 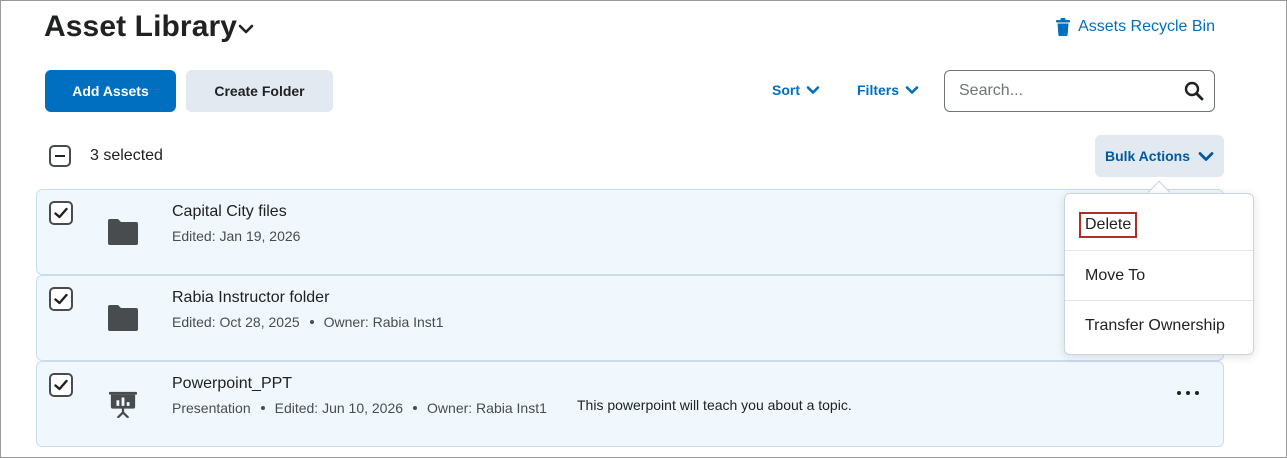 I want to click on trash-icon, so click(x=1063, y=27).